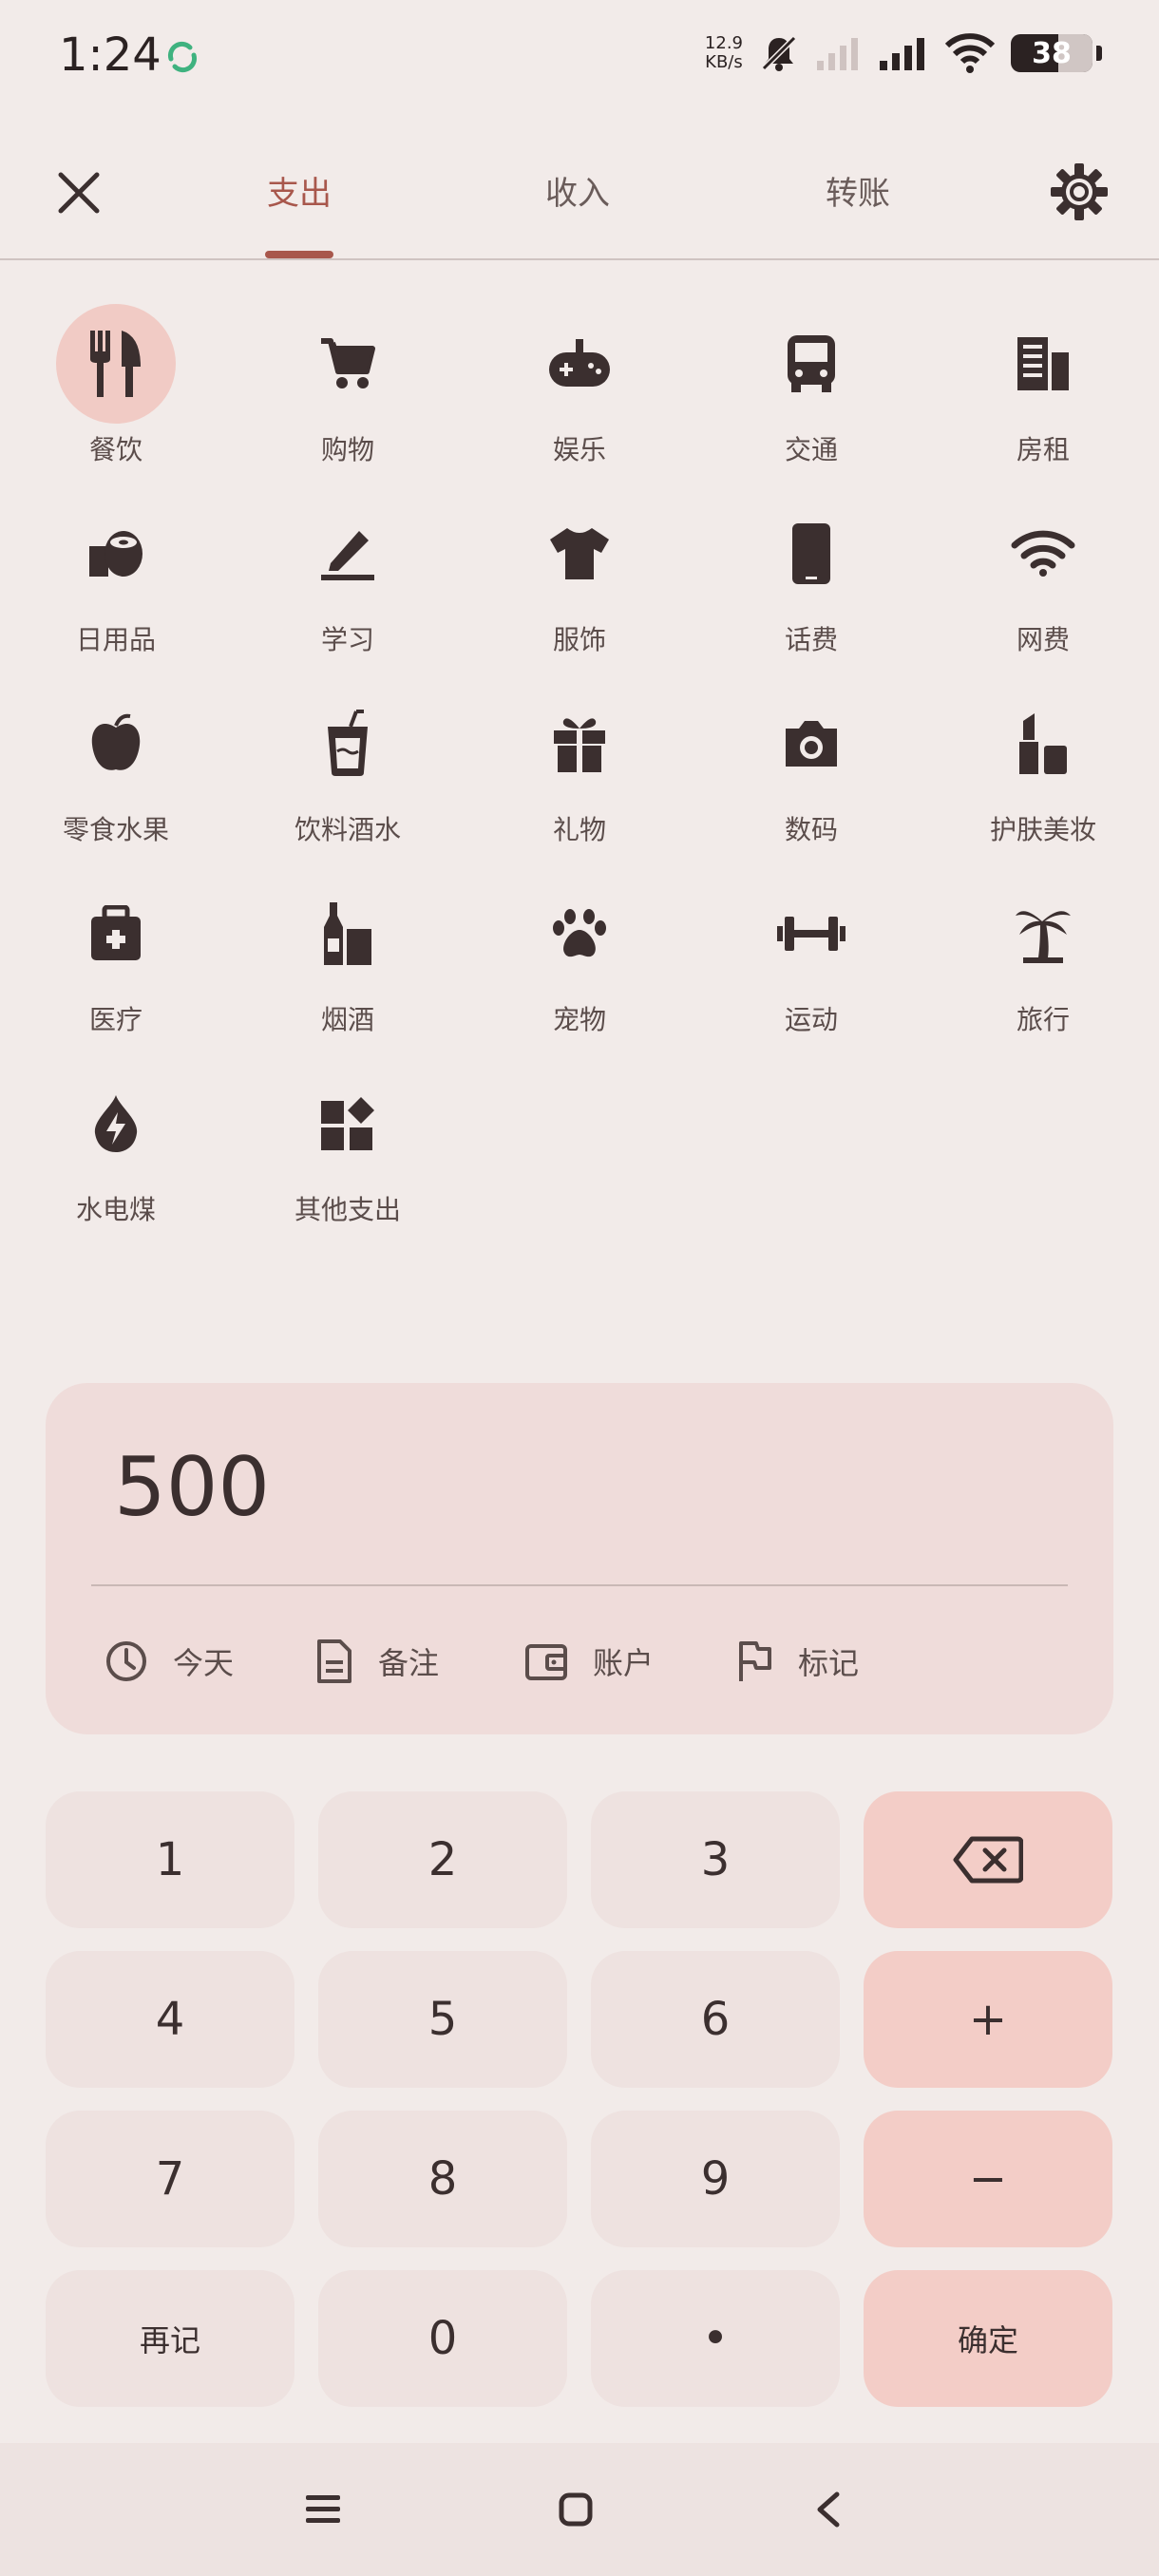 Image resolution: width=1159 pixels, height=2576 pixels. Describe the element at coordinates (1043, 969) in the screenshot. I see `category-travel: 旅行` at that location.